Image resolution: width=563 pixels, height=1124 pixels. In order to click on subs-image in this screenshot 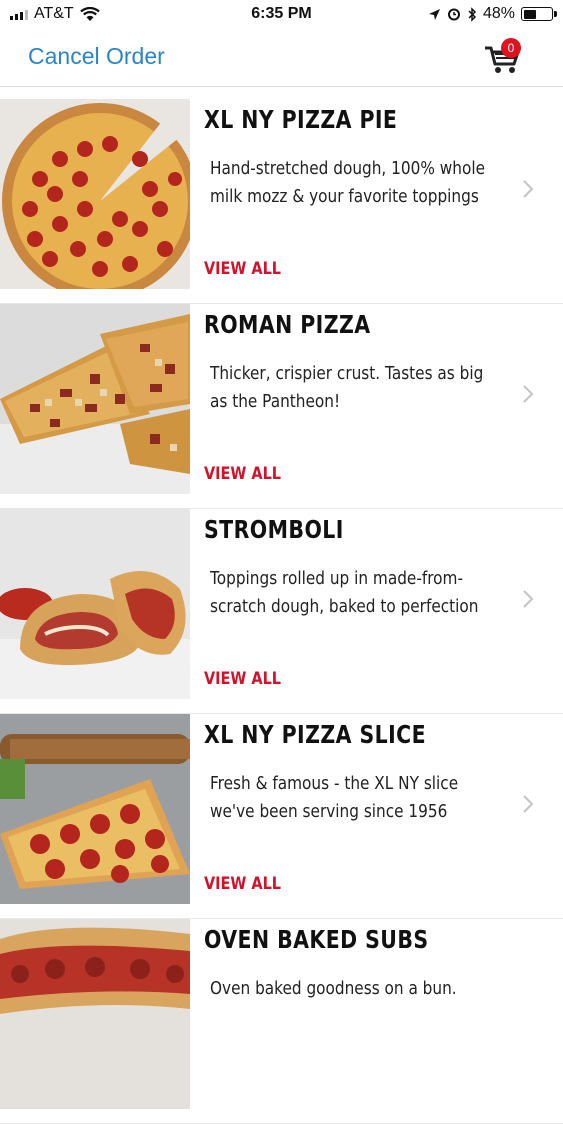, I will do `click(95, 1014)`.